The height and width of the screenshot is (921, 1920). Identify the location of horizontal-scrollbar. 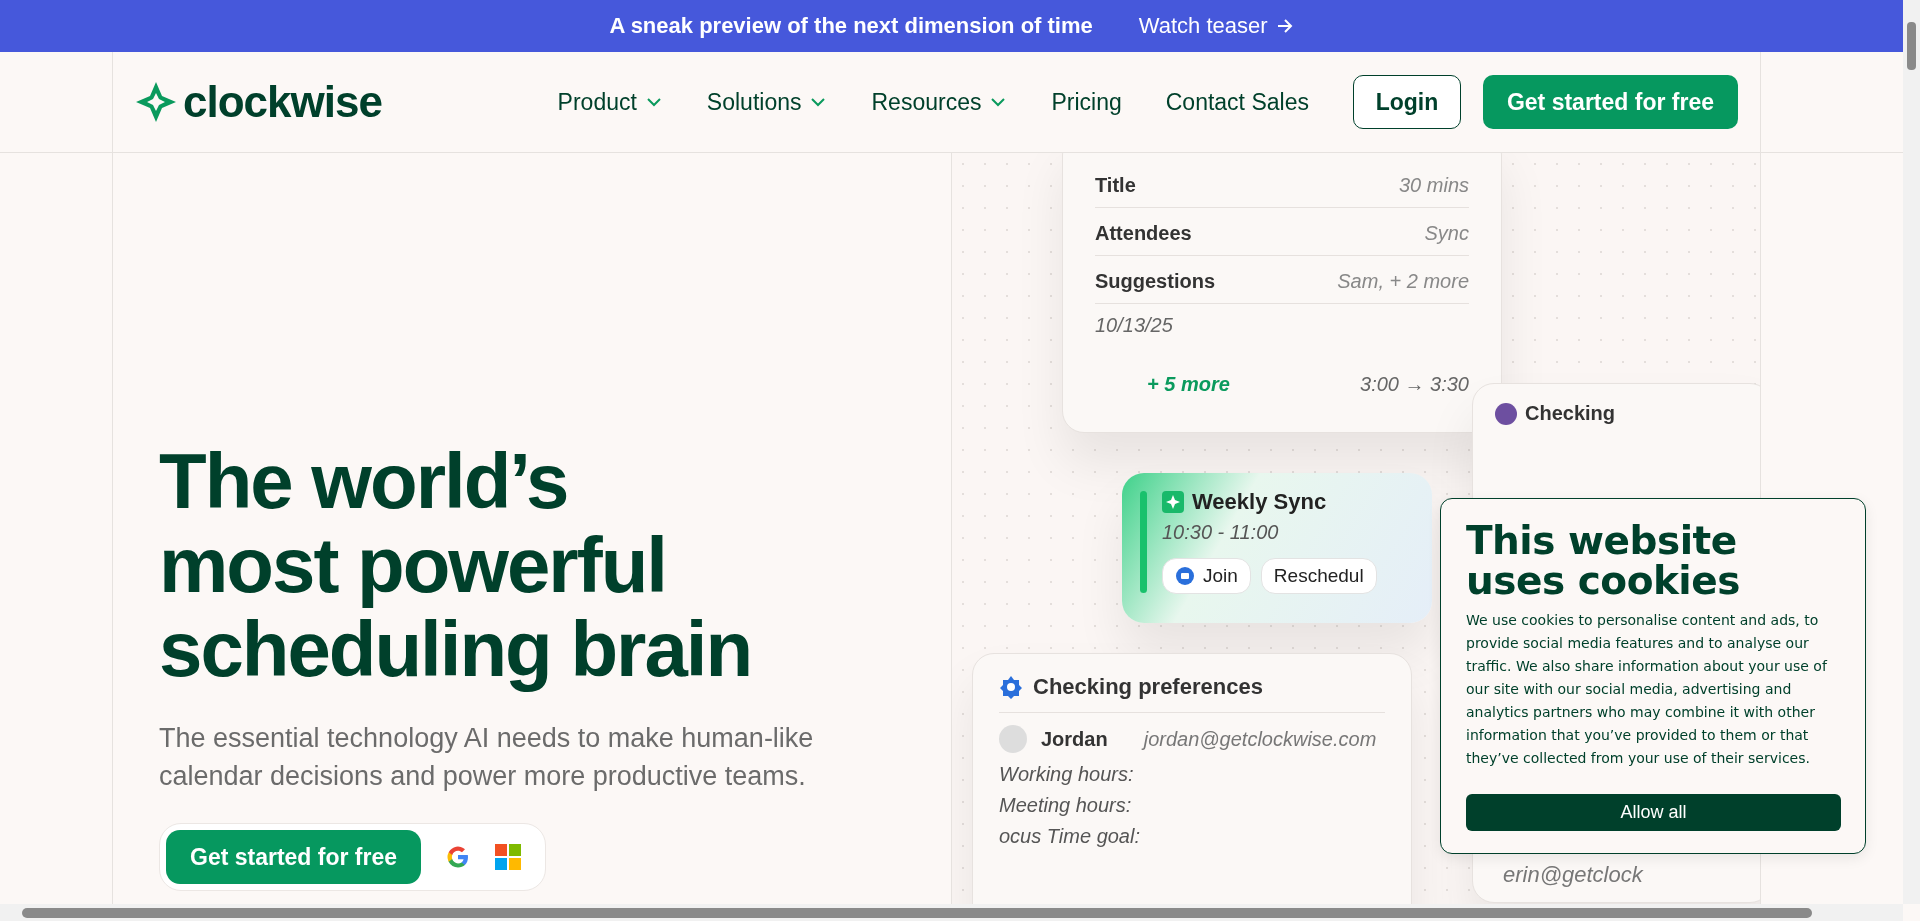
(951, 912).